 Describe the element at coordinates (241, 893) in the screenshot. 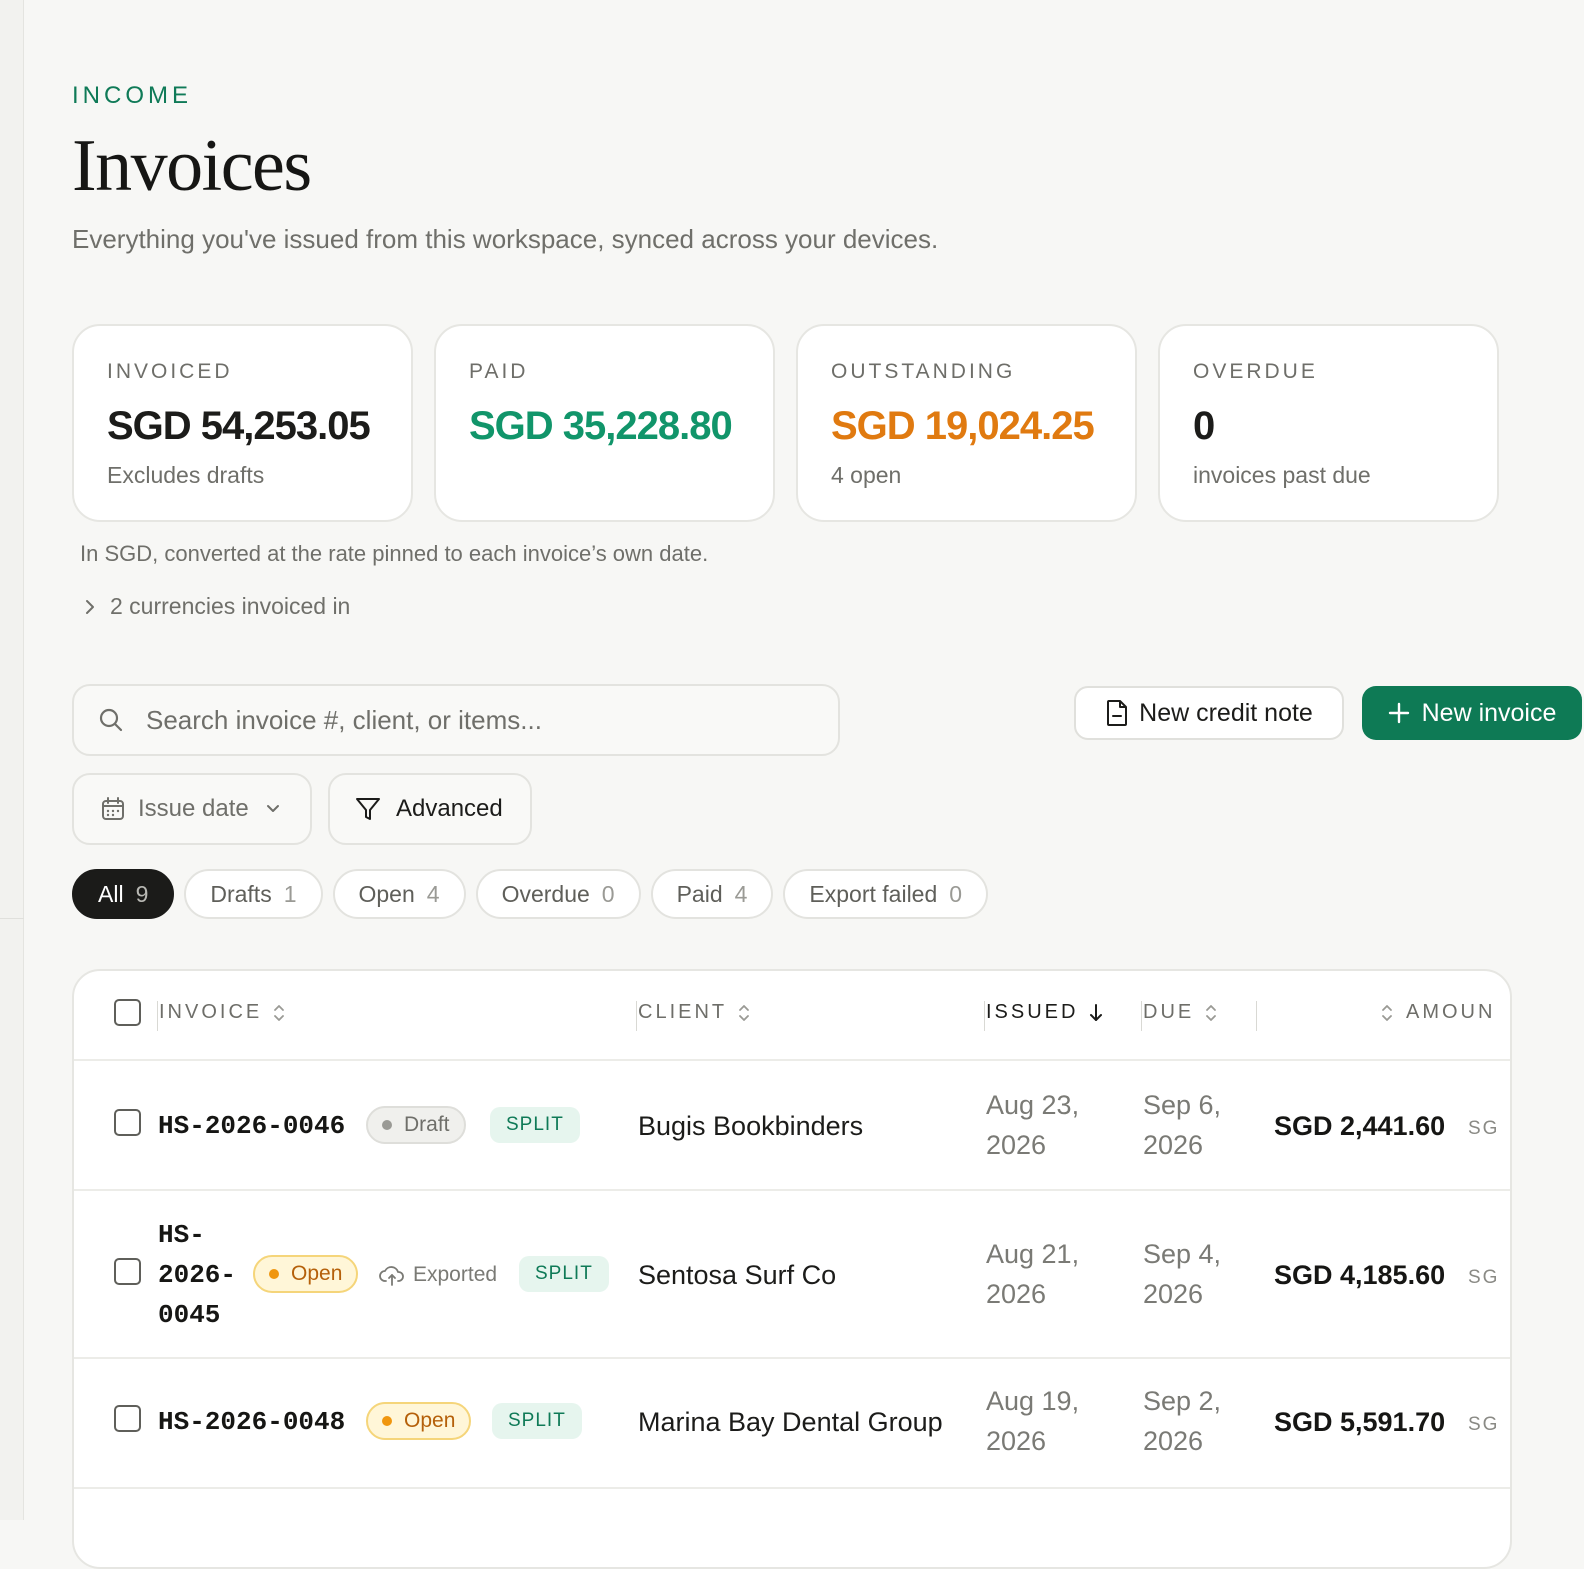

I see `tab-label: Drafts` at that location.